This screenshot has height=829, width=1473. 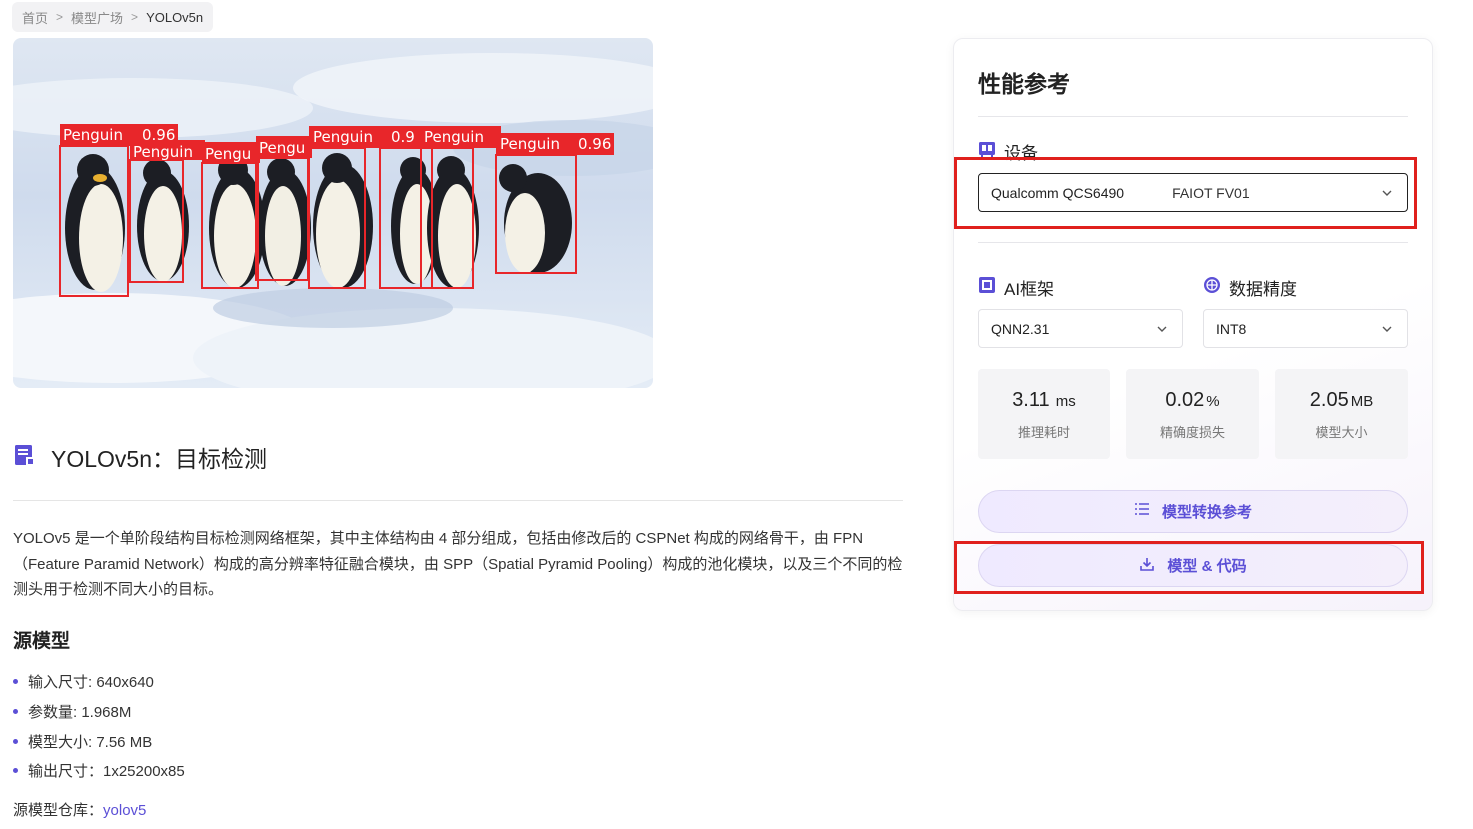 What do you see at coordinates (42, 641) in the screenshot?
I see `source-model-heading: 源模型` at bounding box center [42, 641].